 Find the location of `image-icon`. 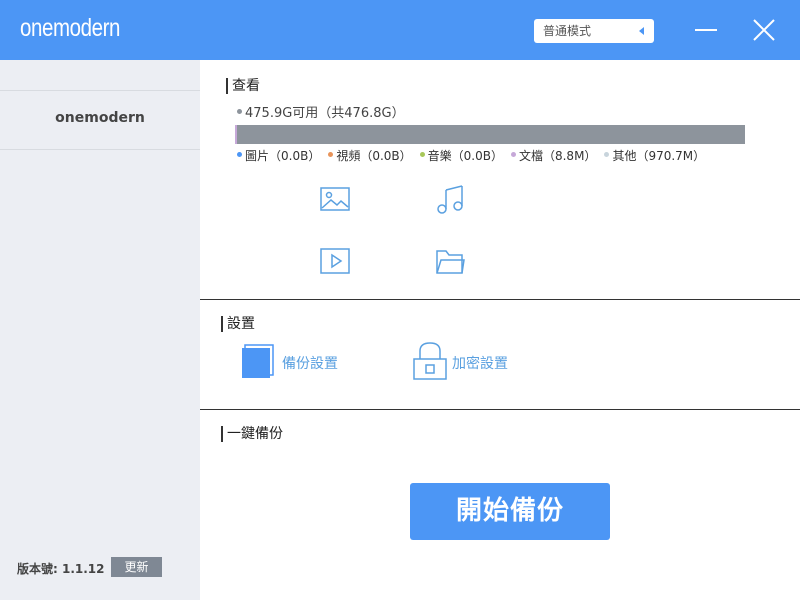

image-icon is located at coordinates (335, 200).